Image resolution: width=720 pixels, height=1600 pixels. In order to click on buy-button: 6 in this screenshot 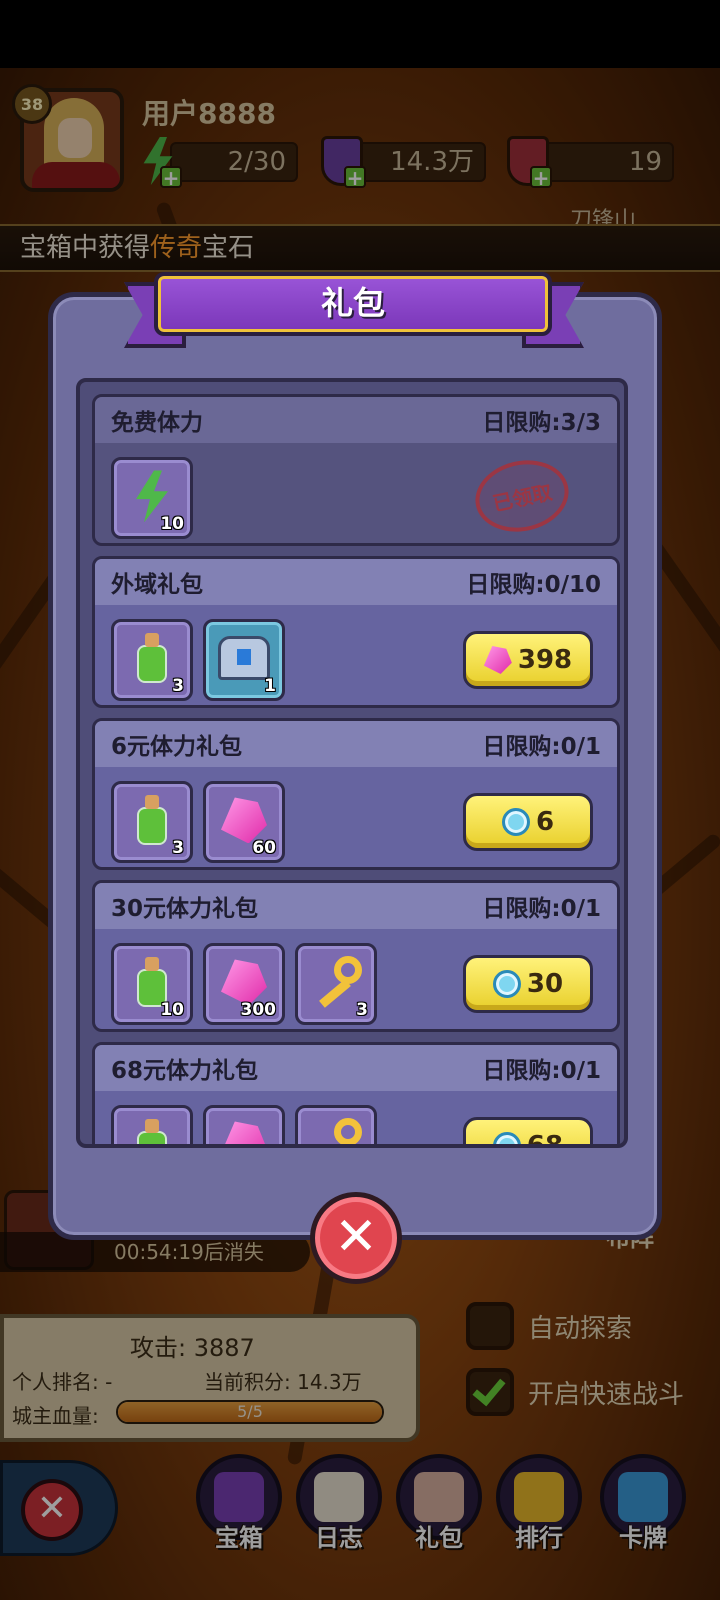, I will do `click(528, 822)`.